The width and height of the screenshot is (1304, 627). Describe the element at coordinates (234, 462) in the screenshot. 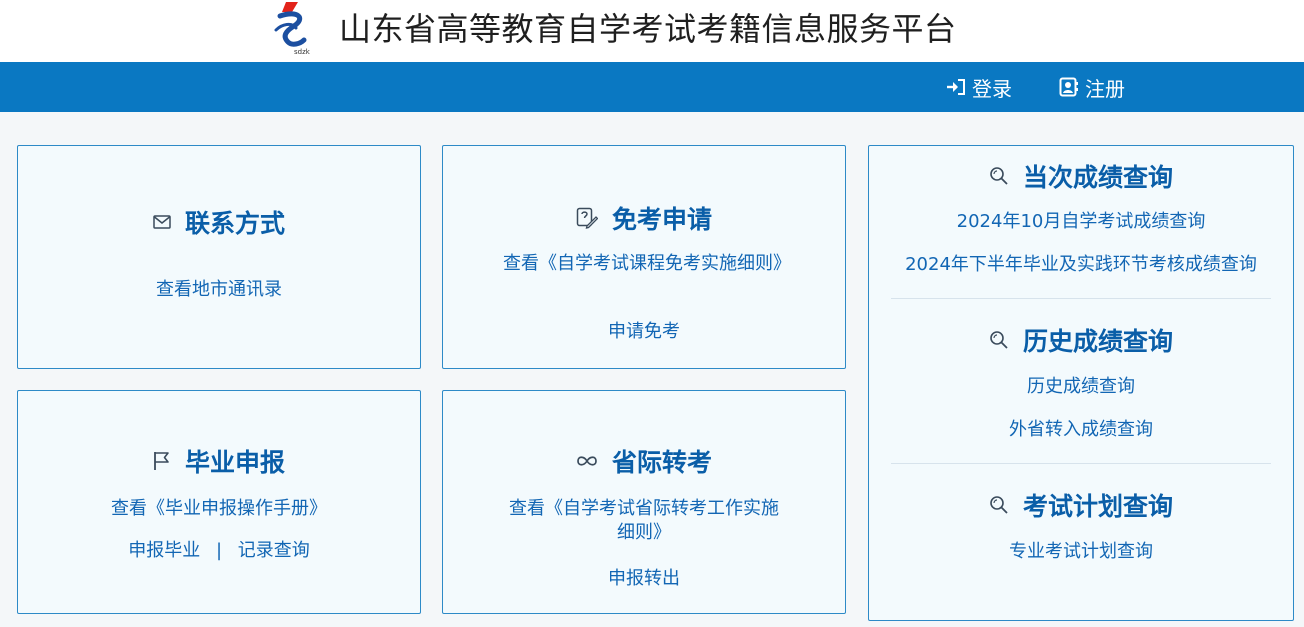

I see `graduation-title-text: 毕业申报` at that location.